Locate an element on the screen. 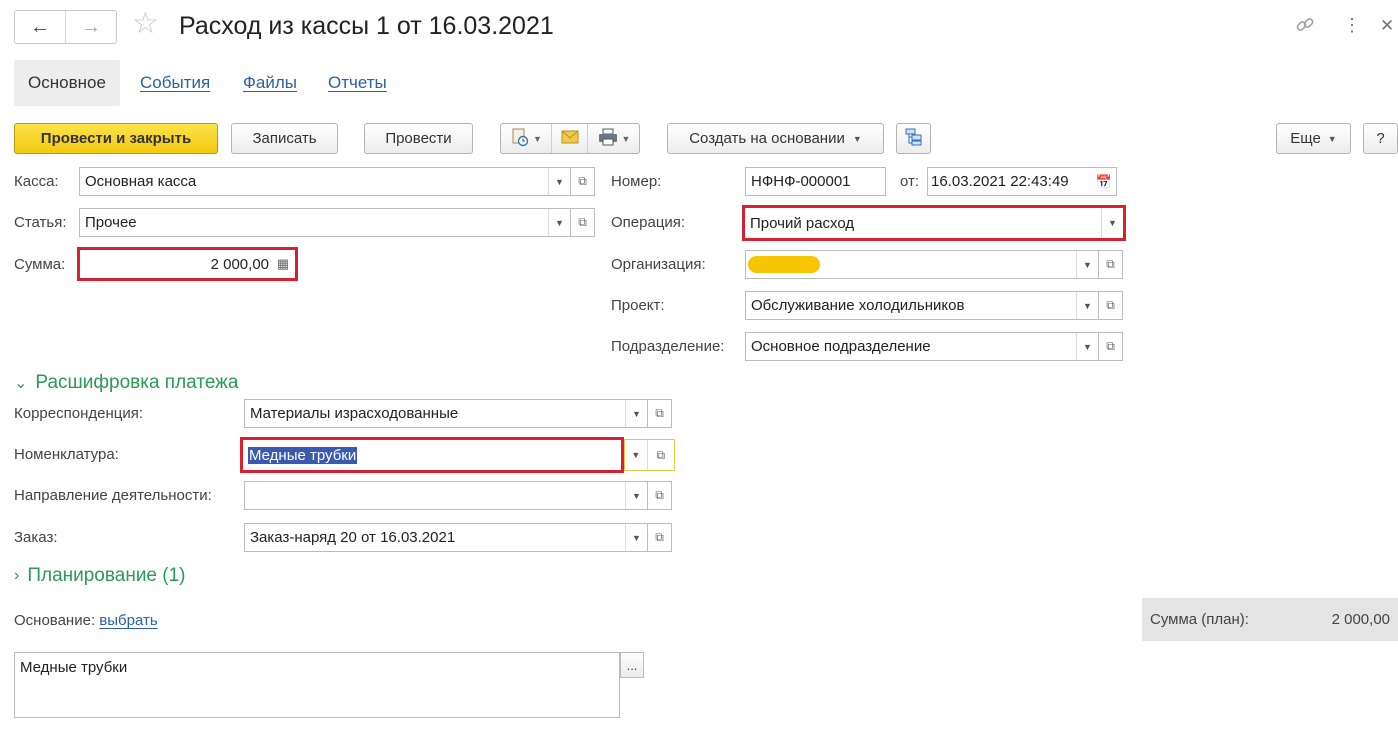 Image resolution: width=1398 pixels, height=730 pixels. division-value: Основное подразделение is located at coordinates (841, 346).